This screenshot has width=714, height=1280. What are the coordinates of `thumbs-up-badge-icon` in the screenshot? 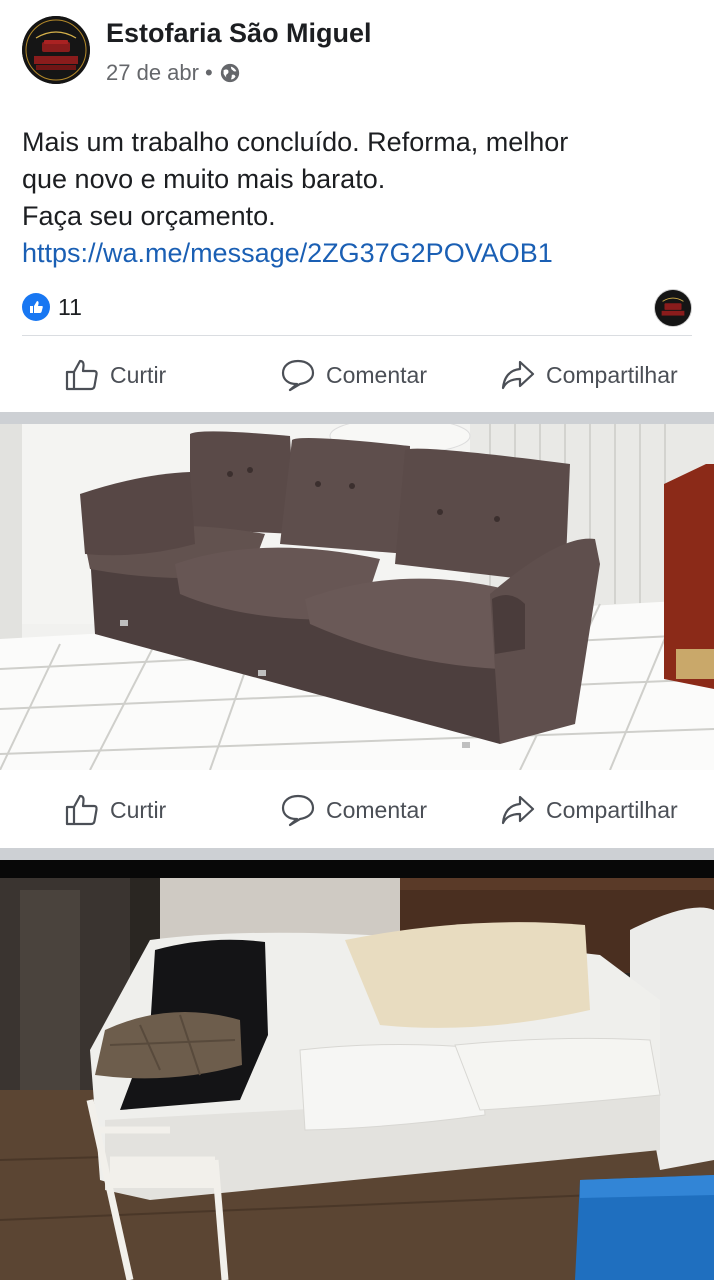 It's located at (36, 307).